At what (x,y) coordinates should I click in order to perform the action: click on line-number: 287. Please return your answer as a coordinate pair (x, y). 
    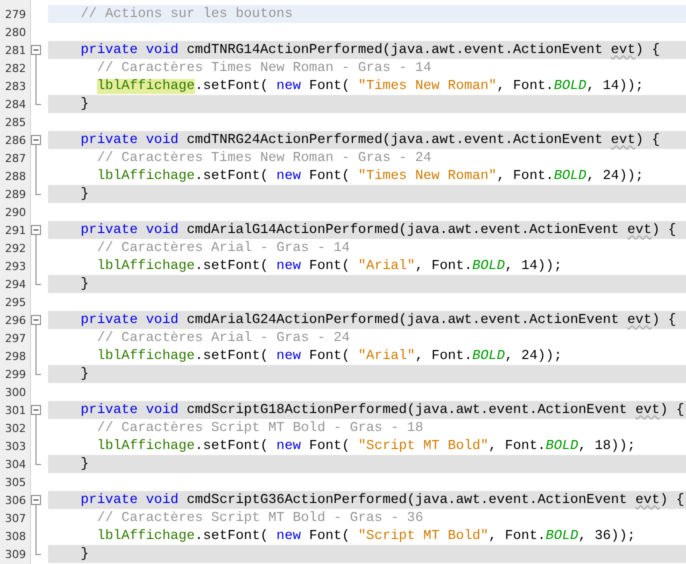
    Looking at the image, I should click on (15, 158).